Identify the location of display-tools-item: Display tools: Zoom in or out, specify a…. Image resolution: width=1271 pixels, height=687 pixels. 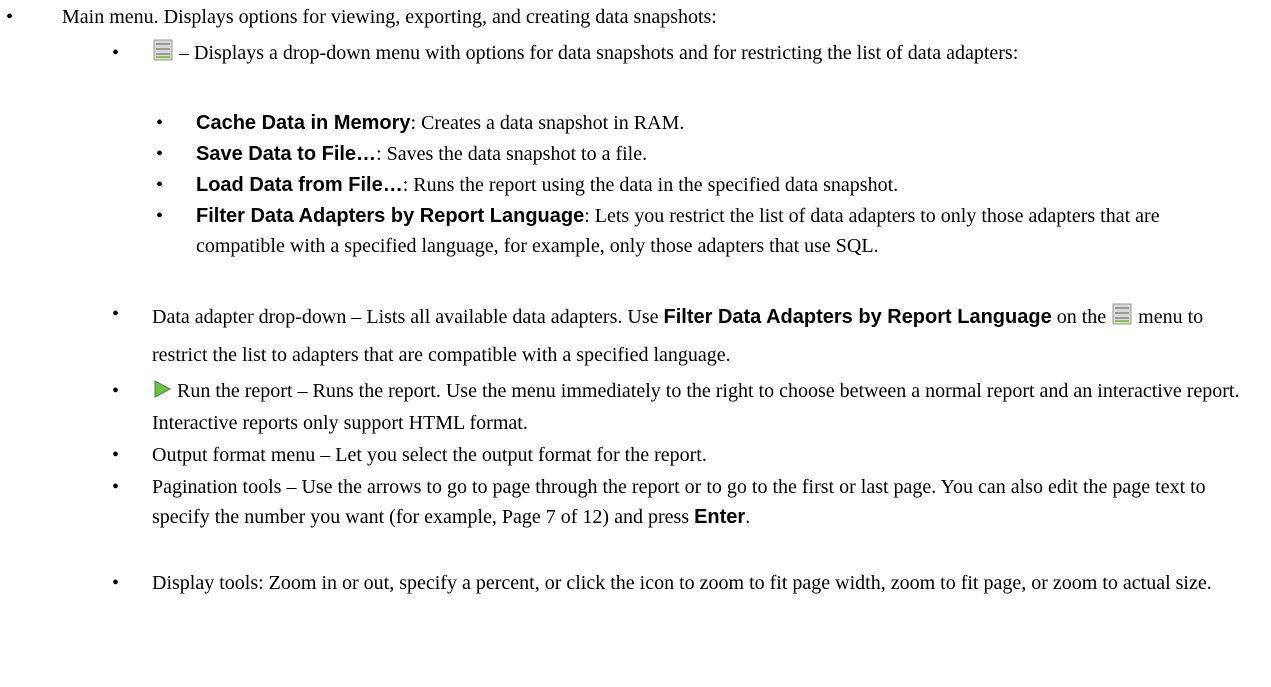
(697, 583).